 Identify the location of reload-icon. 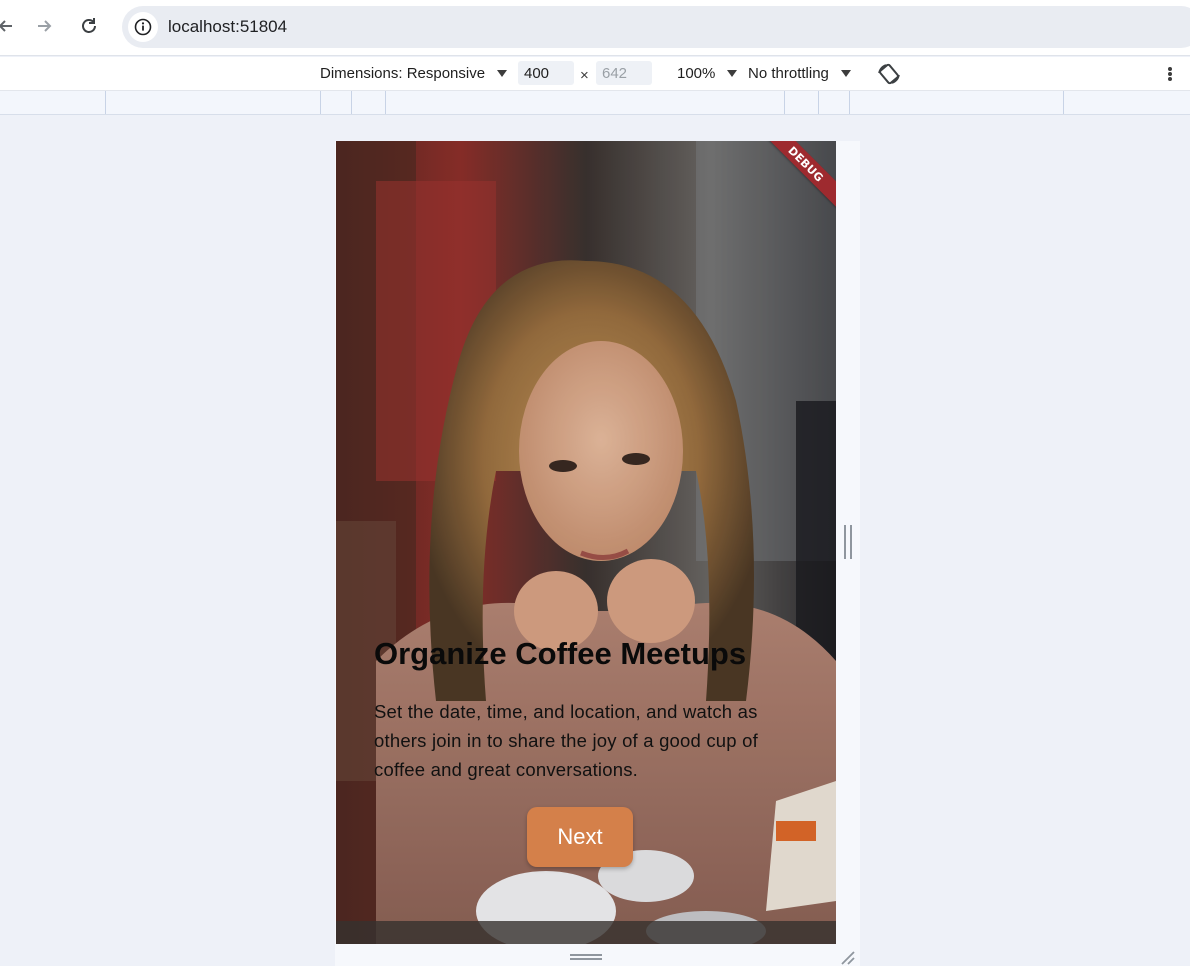
(89, 26).